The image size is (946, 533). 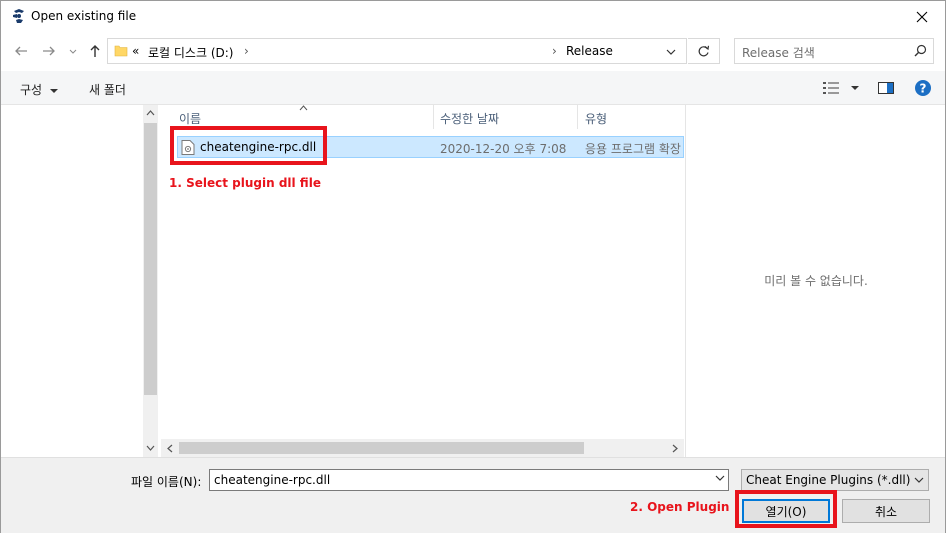 I want to click on recent-locations-button, so click(x=73, y=51).